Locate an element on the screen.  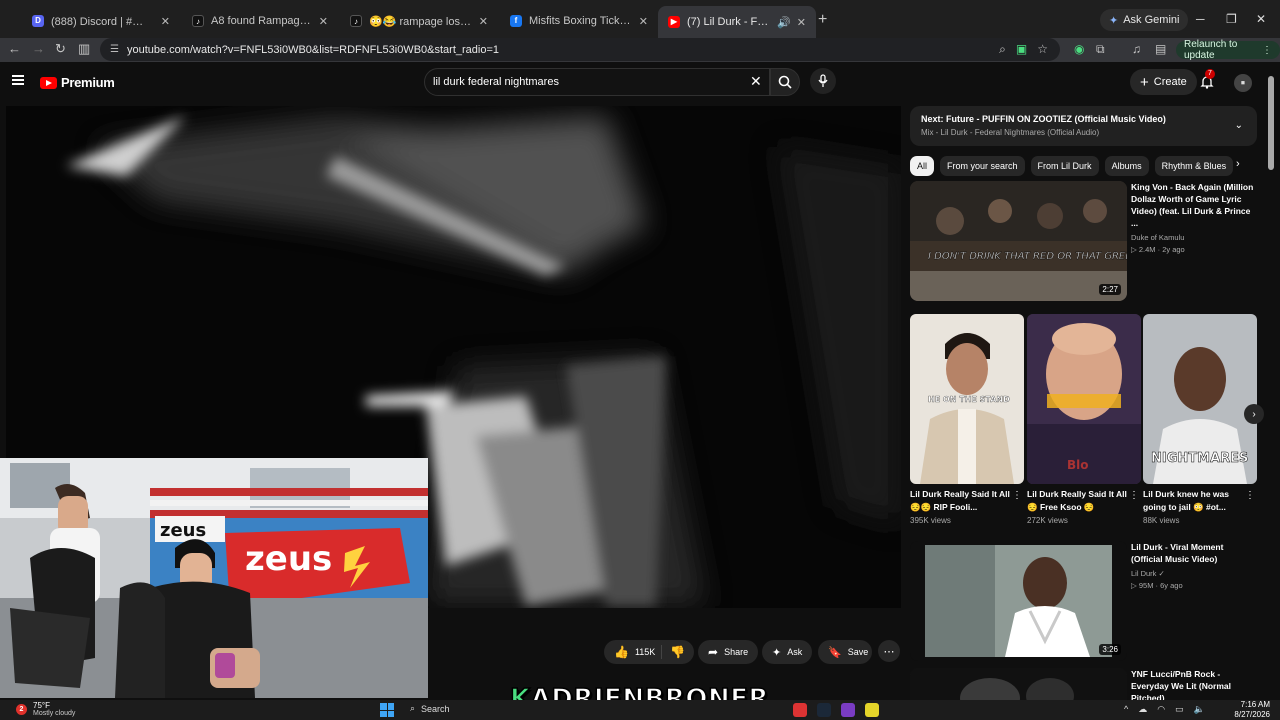
visual-studio-icon is located at coordinates (848, 710).